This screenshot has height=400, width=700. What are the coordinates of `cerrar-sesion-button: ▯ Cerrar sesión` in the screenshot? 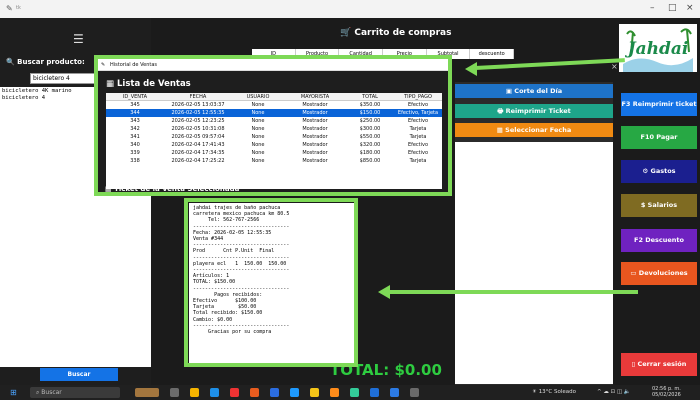 It's located at (659, 364).